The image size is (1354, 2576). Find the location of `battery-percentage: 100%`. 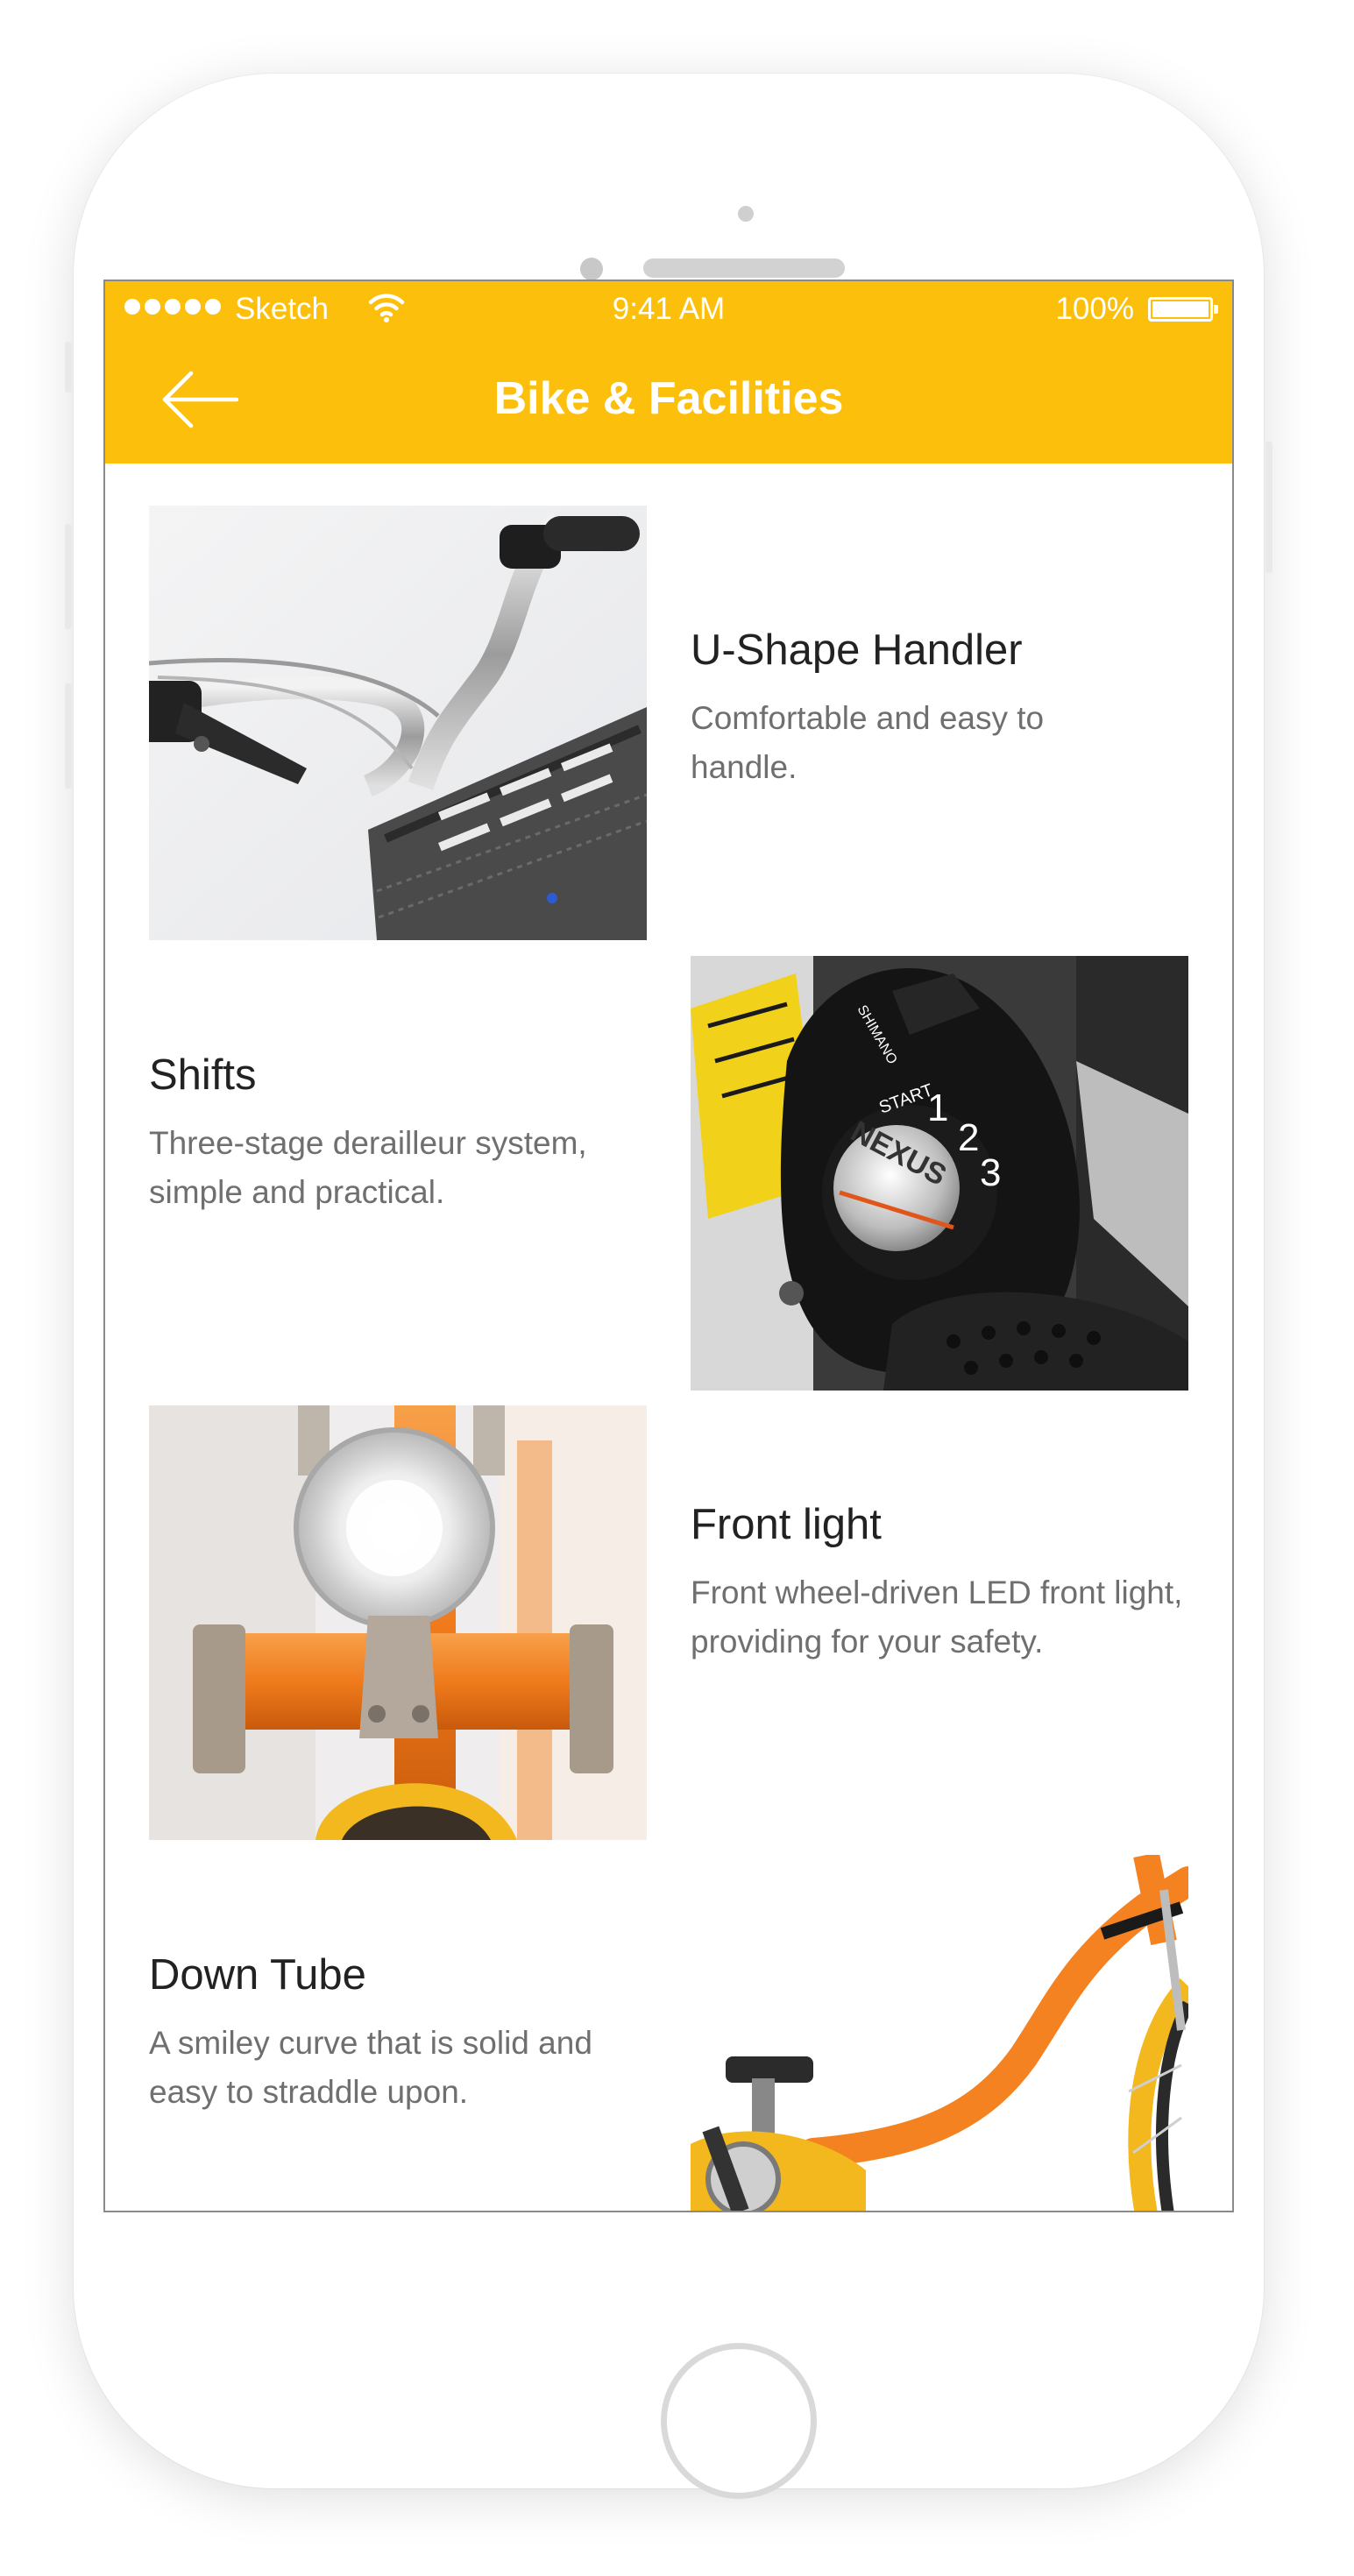

battery-percentage: 100% is located at coordinates (1094, 309).